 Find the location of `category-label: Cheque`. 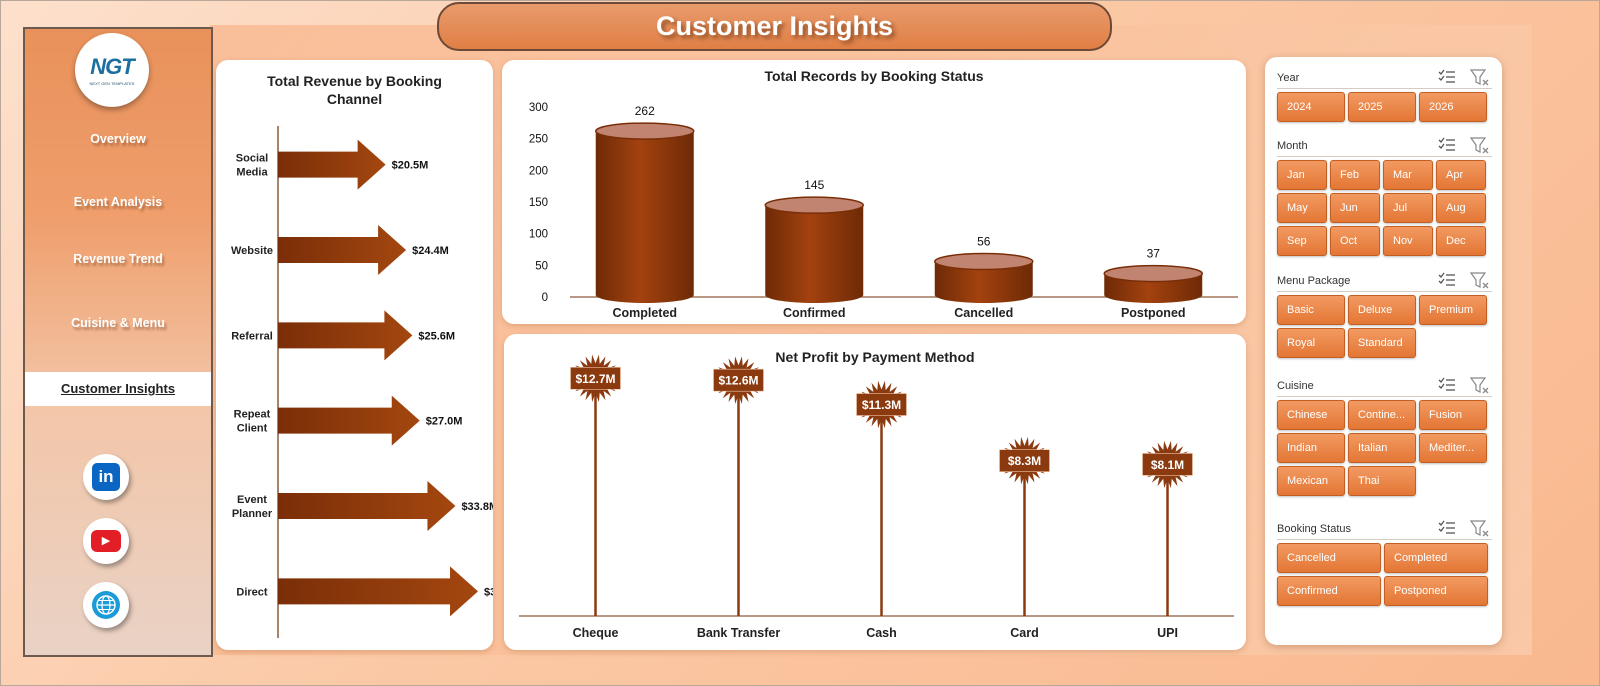

category-label: Cheque is located at coordinates (596, 633).